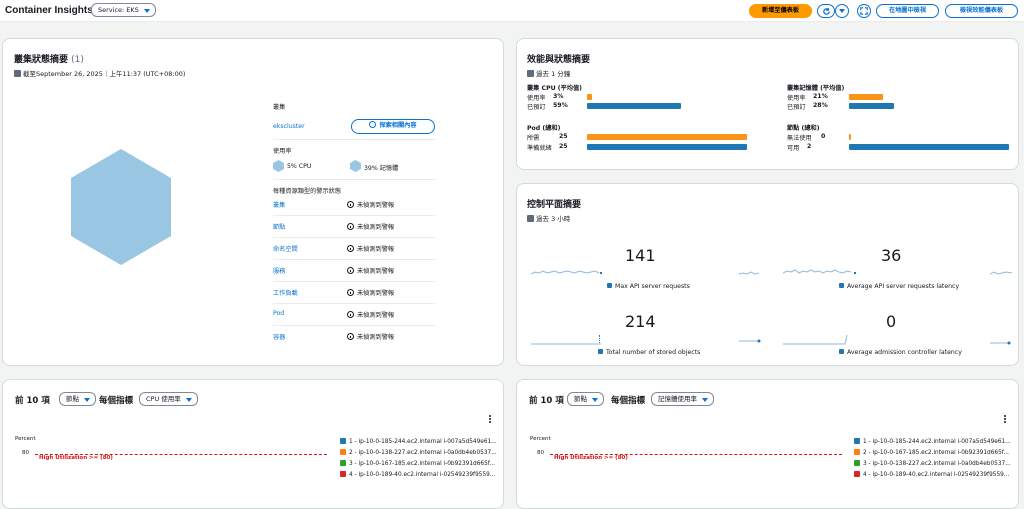  I want to click on node-unavailable-value: 0, so click(823, 136).